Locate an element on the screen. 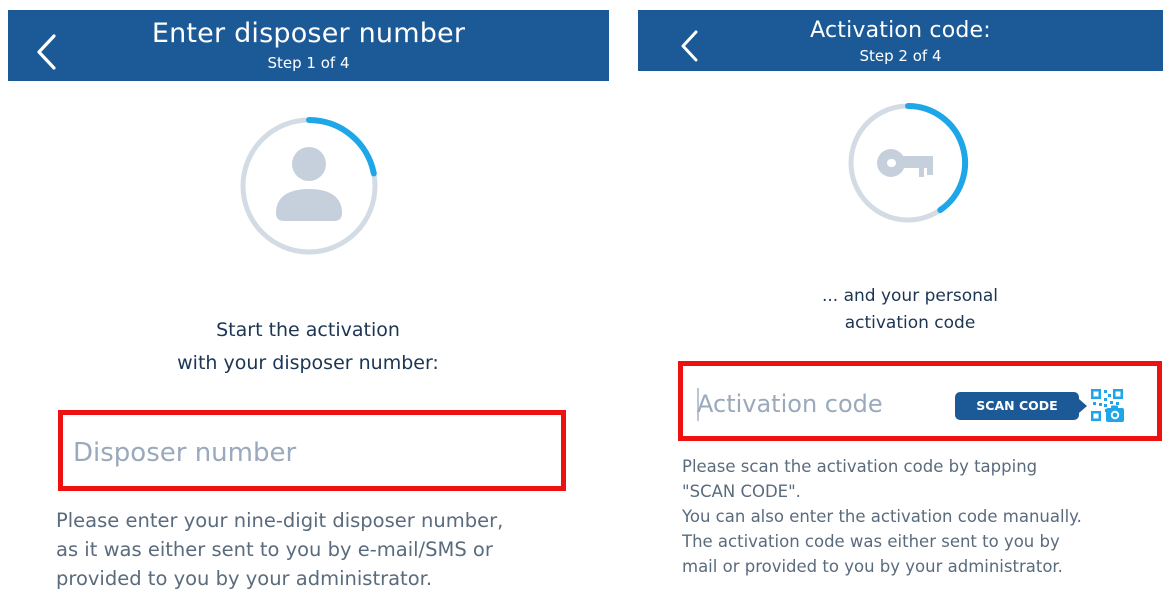 The width and height of the screenshot is (1168, 590). intro-text: ... and your personal activation code is located at coordinates (910, 309).